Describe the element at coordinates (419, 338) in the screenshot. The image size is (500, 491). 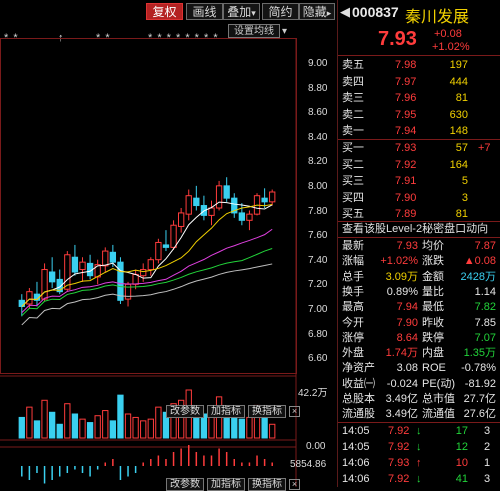
I see `stat-row: 涨停 8.64 跌停 7.07` at that location.